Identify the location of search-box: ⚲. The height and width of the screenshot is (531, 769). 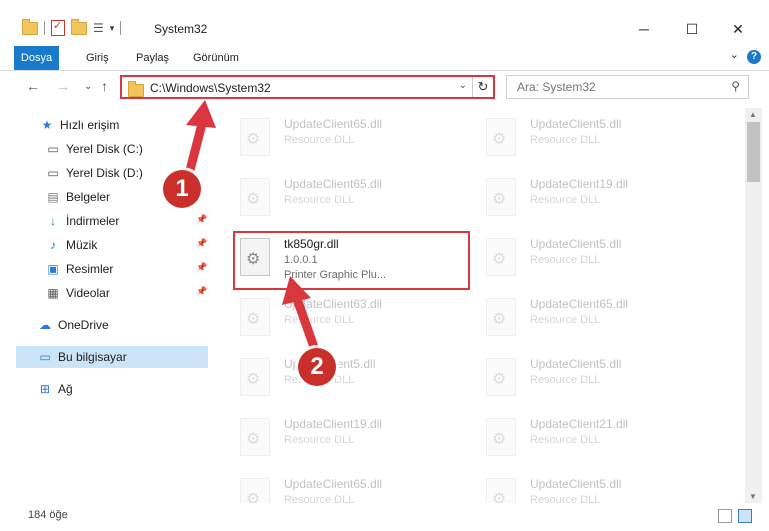
(627, 87).